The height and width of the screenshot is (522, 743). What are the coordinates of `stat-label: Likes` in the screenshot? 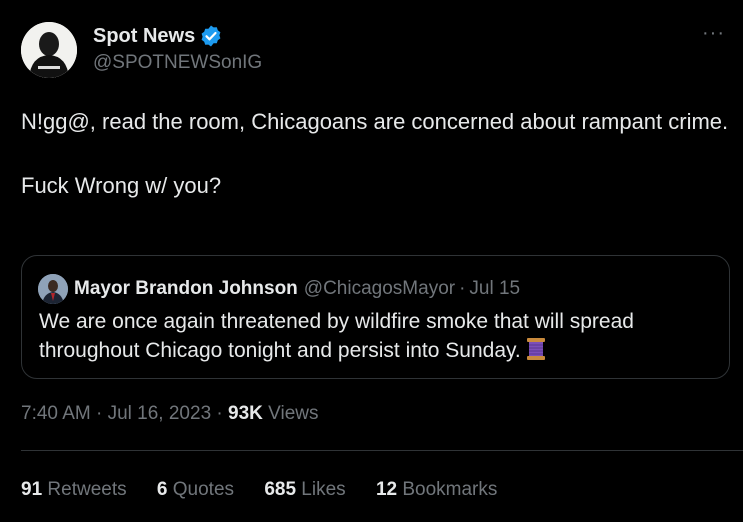 It's located at (323, 489).